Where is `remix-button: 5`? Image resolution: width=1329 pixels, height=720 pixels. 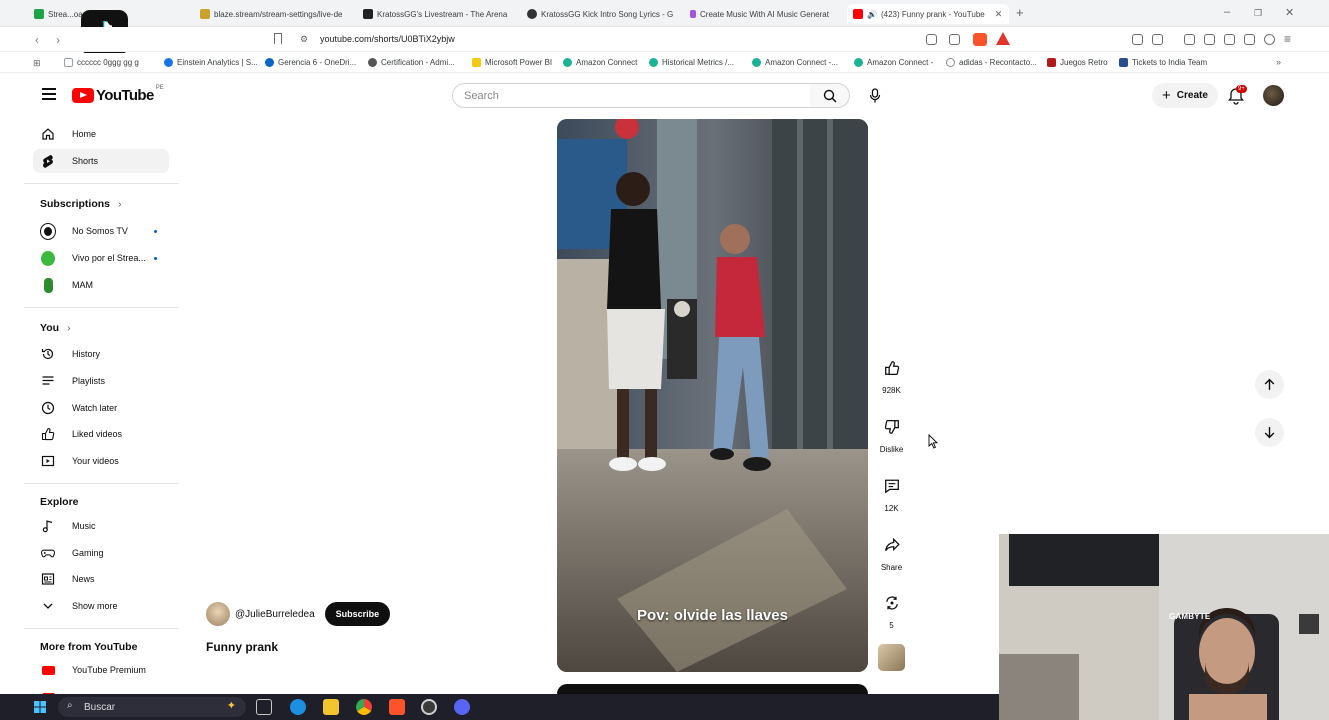 remix-button: 5 is located at coordinates (891, 608).